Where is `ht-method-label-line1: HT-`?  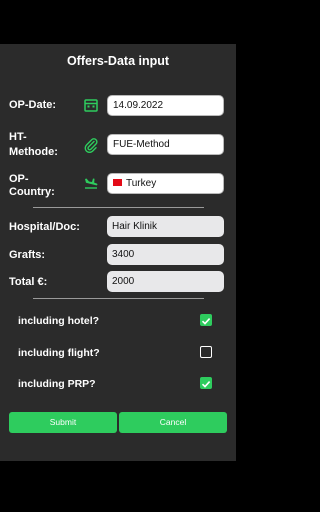 ht-method-label-line1: HT- is located at coordinates (18, 137).